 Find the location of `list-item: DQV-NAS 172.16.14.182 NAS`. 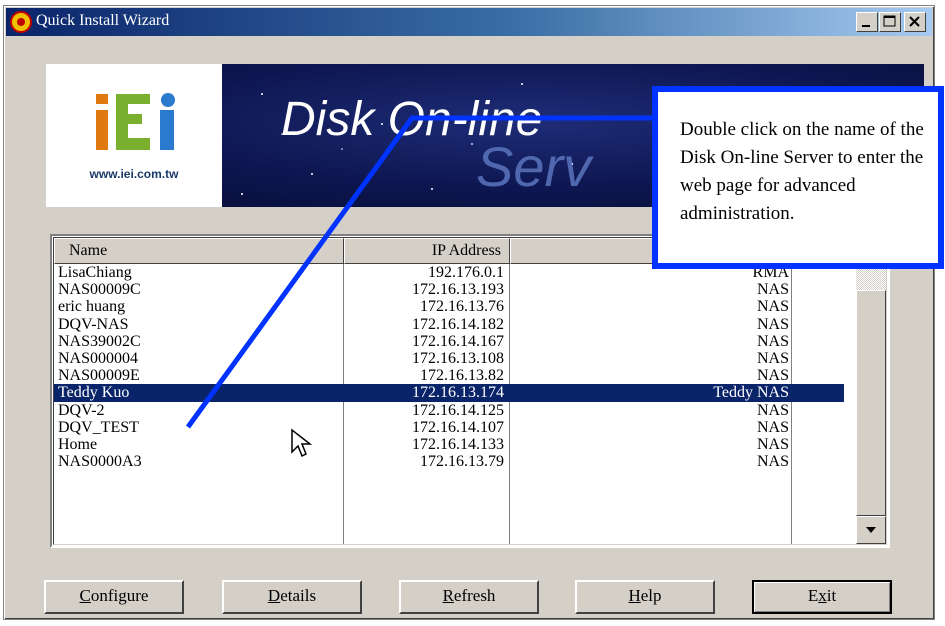

list-item: DQV-NAS 172.16.14.182 NAS is located at coordinates (449, 324).